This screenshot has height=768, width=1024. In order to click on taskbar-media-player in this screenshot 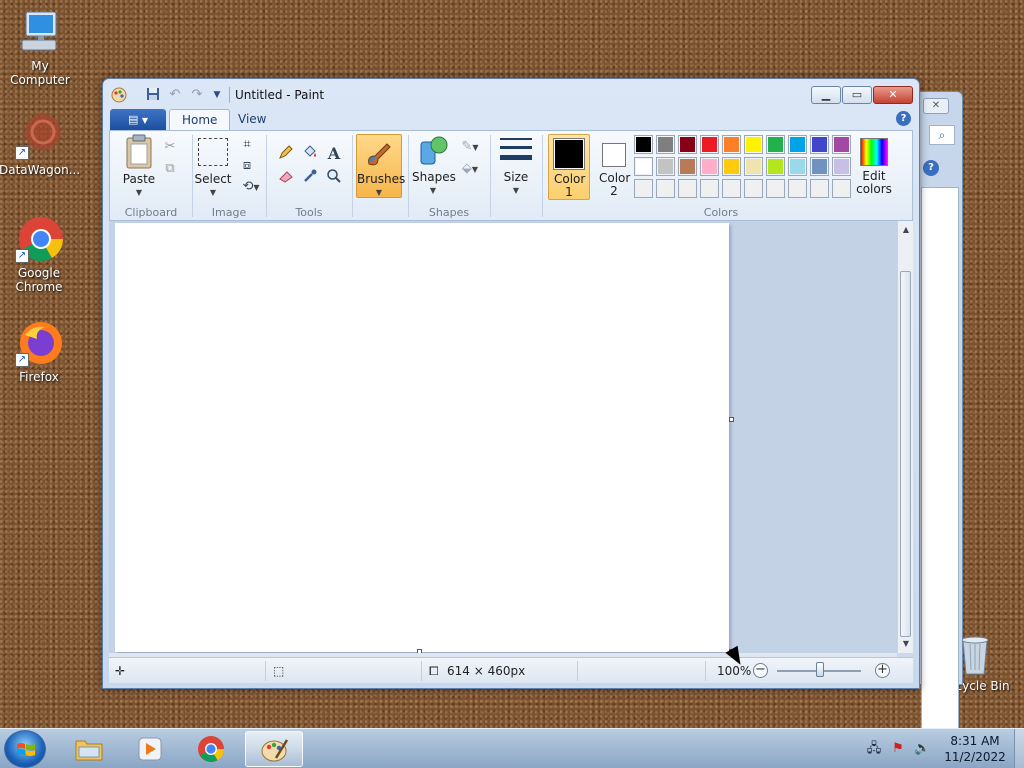, I will do `click(150, 749)`.